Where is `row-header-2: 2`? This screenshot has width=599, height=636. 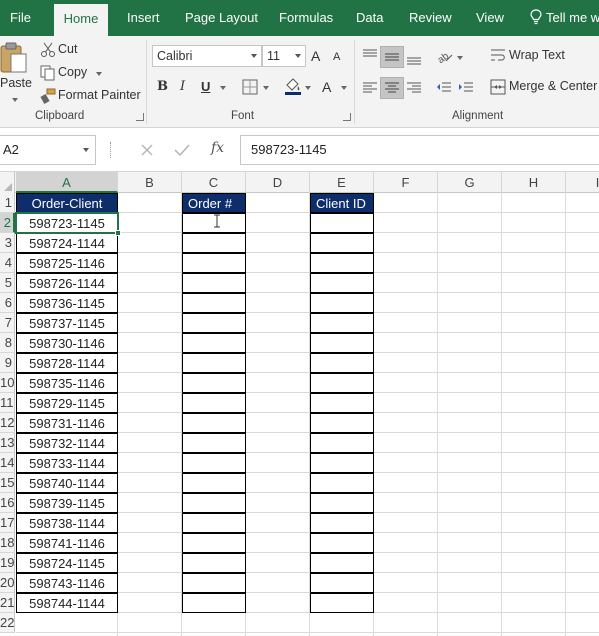
row-header-2: 2 is located at coordinates (7, 223).